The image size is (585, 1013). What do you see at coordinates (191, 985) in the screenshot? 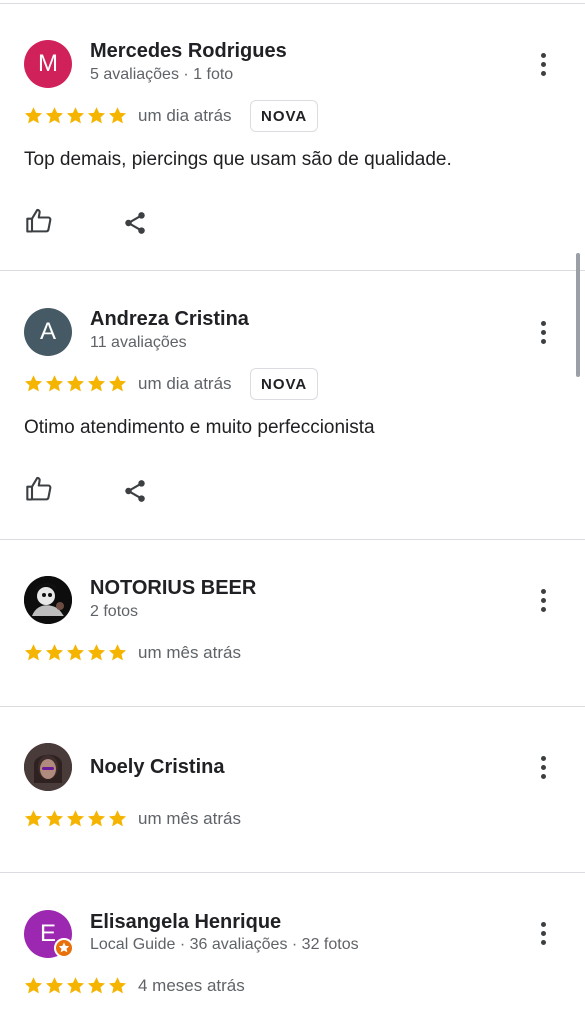
I see `review-time: 4 meses atrás` at bounding box center [191, 985].